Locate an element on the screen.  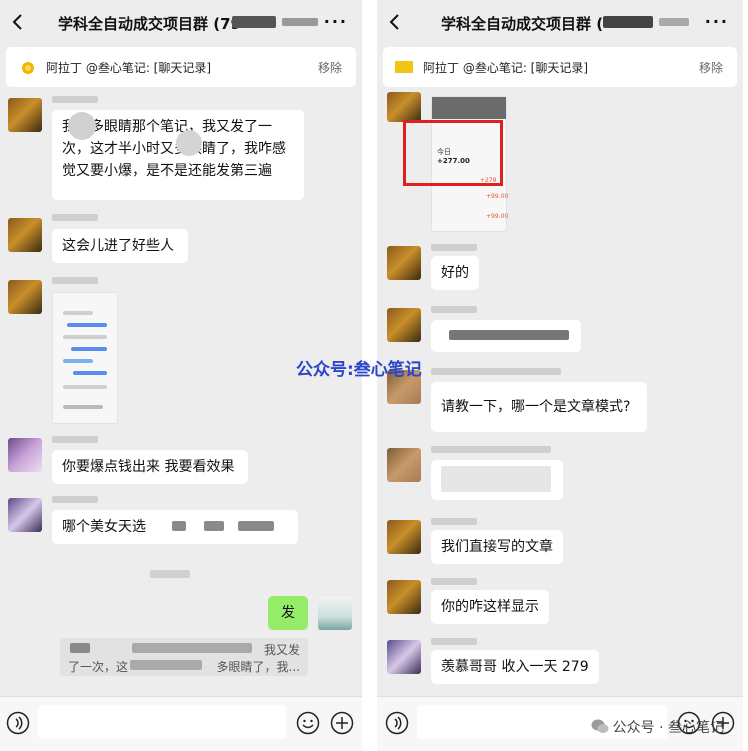
my-avatar is located at coordinates (335, 613).